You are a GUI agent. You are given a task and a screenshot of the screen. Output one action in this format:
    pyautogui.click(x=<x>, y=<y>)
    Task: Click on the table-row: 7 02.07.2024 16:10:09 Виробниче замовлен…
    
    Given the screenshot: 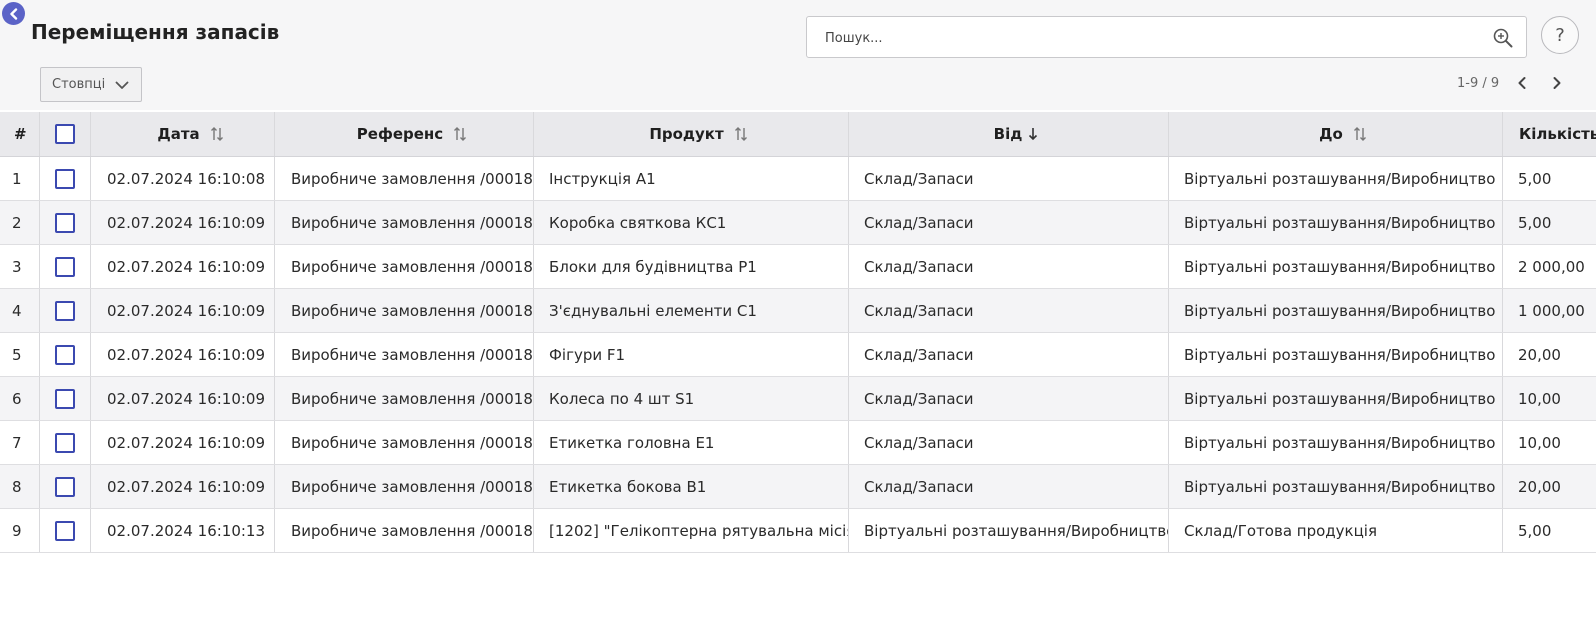 What is the action you would take?
    pyautogui.click(x=798, y=443)
    